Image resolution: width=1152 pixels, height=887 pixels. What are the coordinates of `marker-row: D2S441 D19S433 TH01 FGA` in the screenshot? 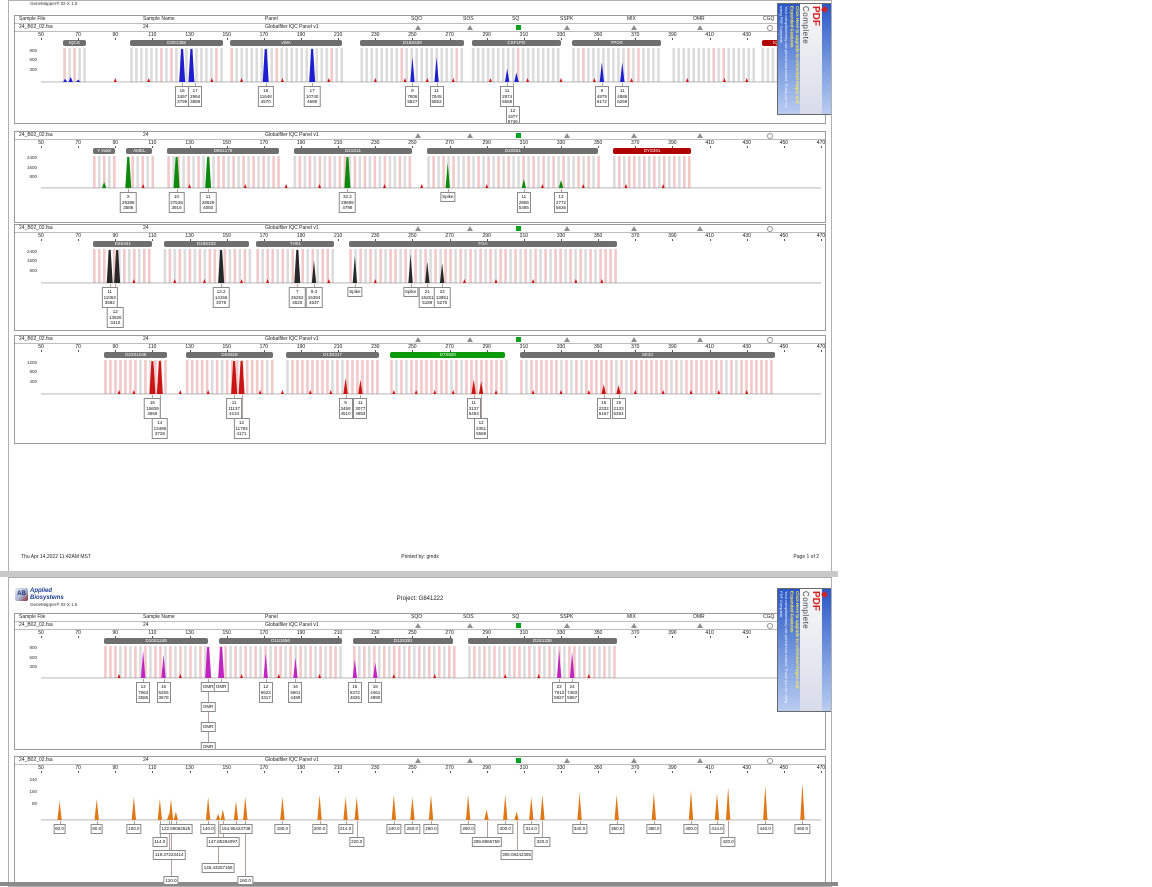 It's located at (420, 244).